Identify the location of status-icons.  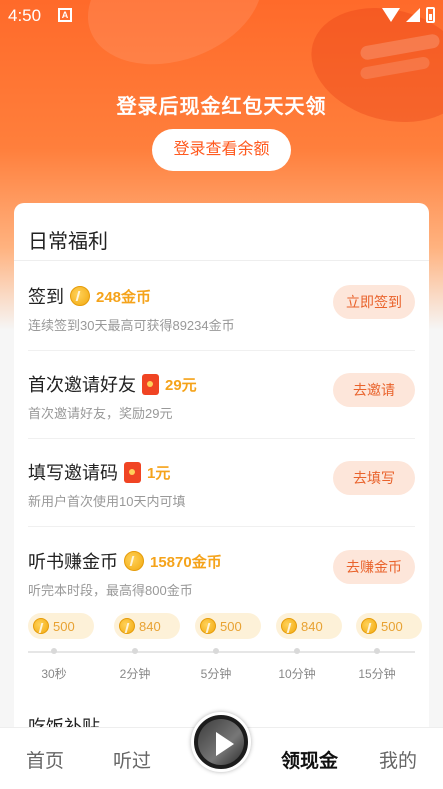
(408, 15).